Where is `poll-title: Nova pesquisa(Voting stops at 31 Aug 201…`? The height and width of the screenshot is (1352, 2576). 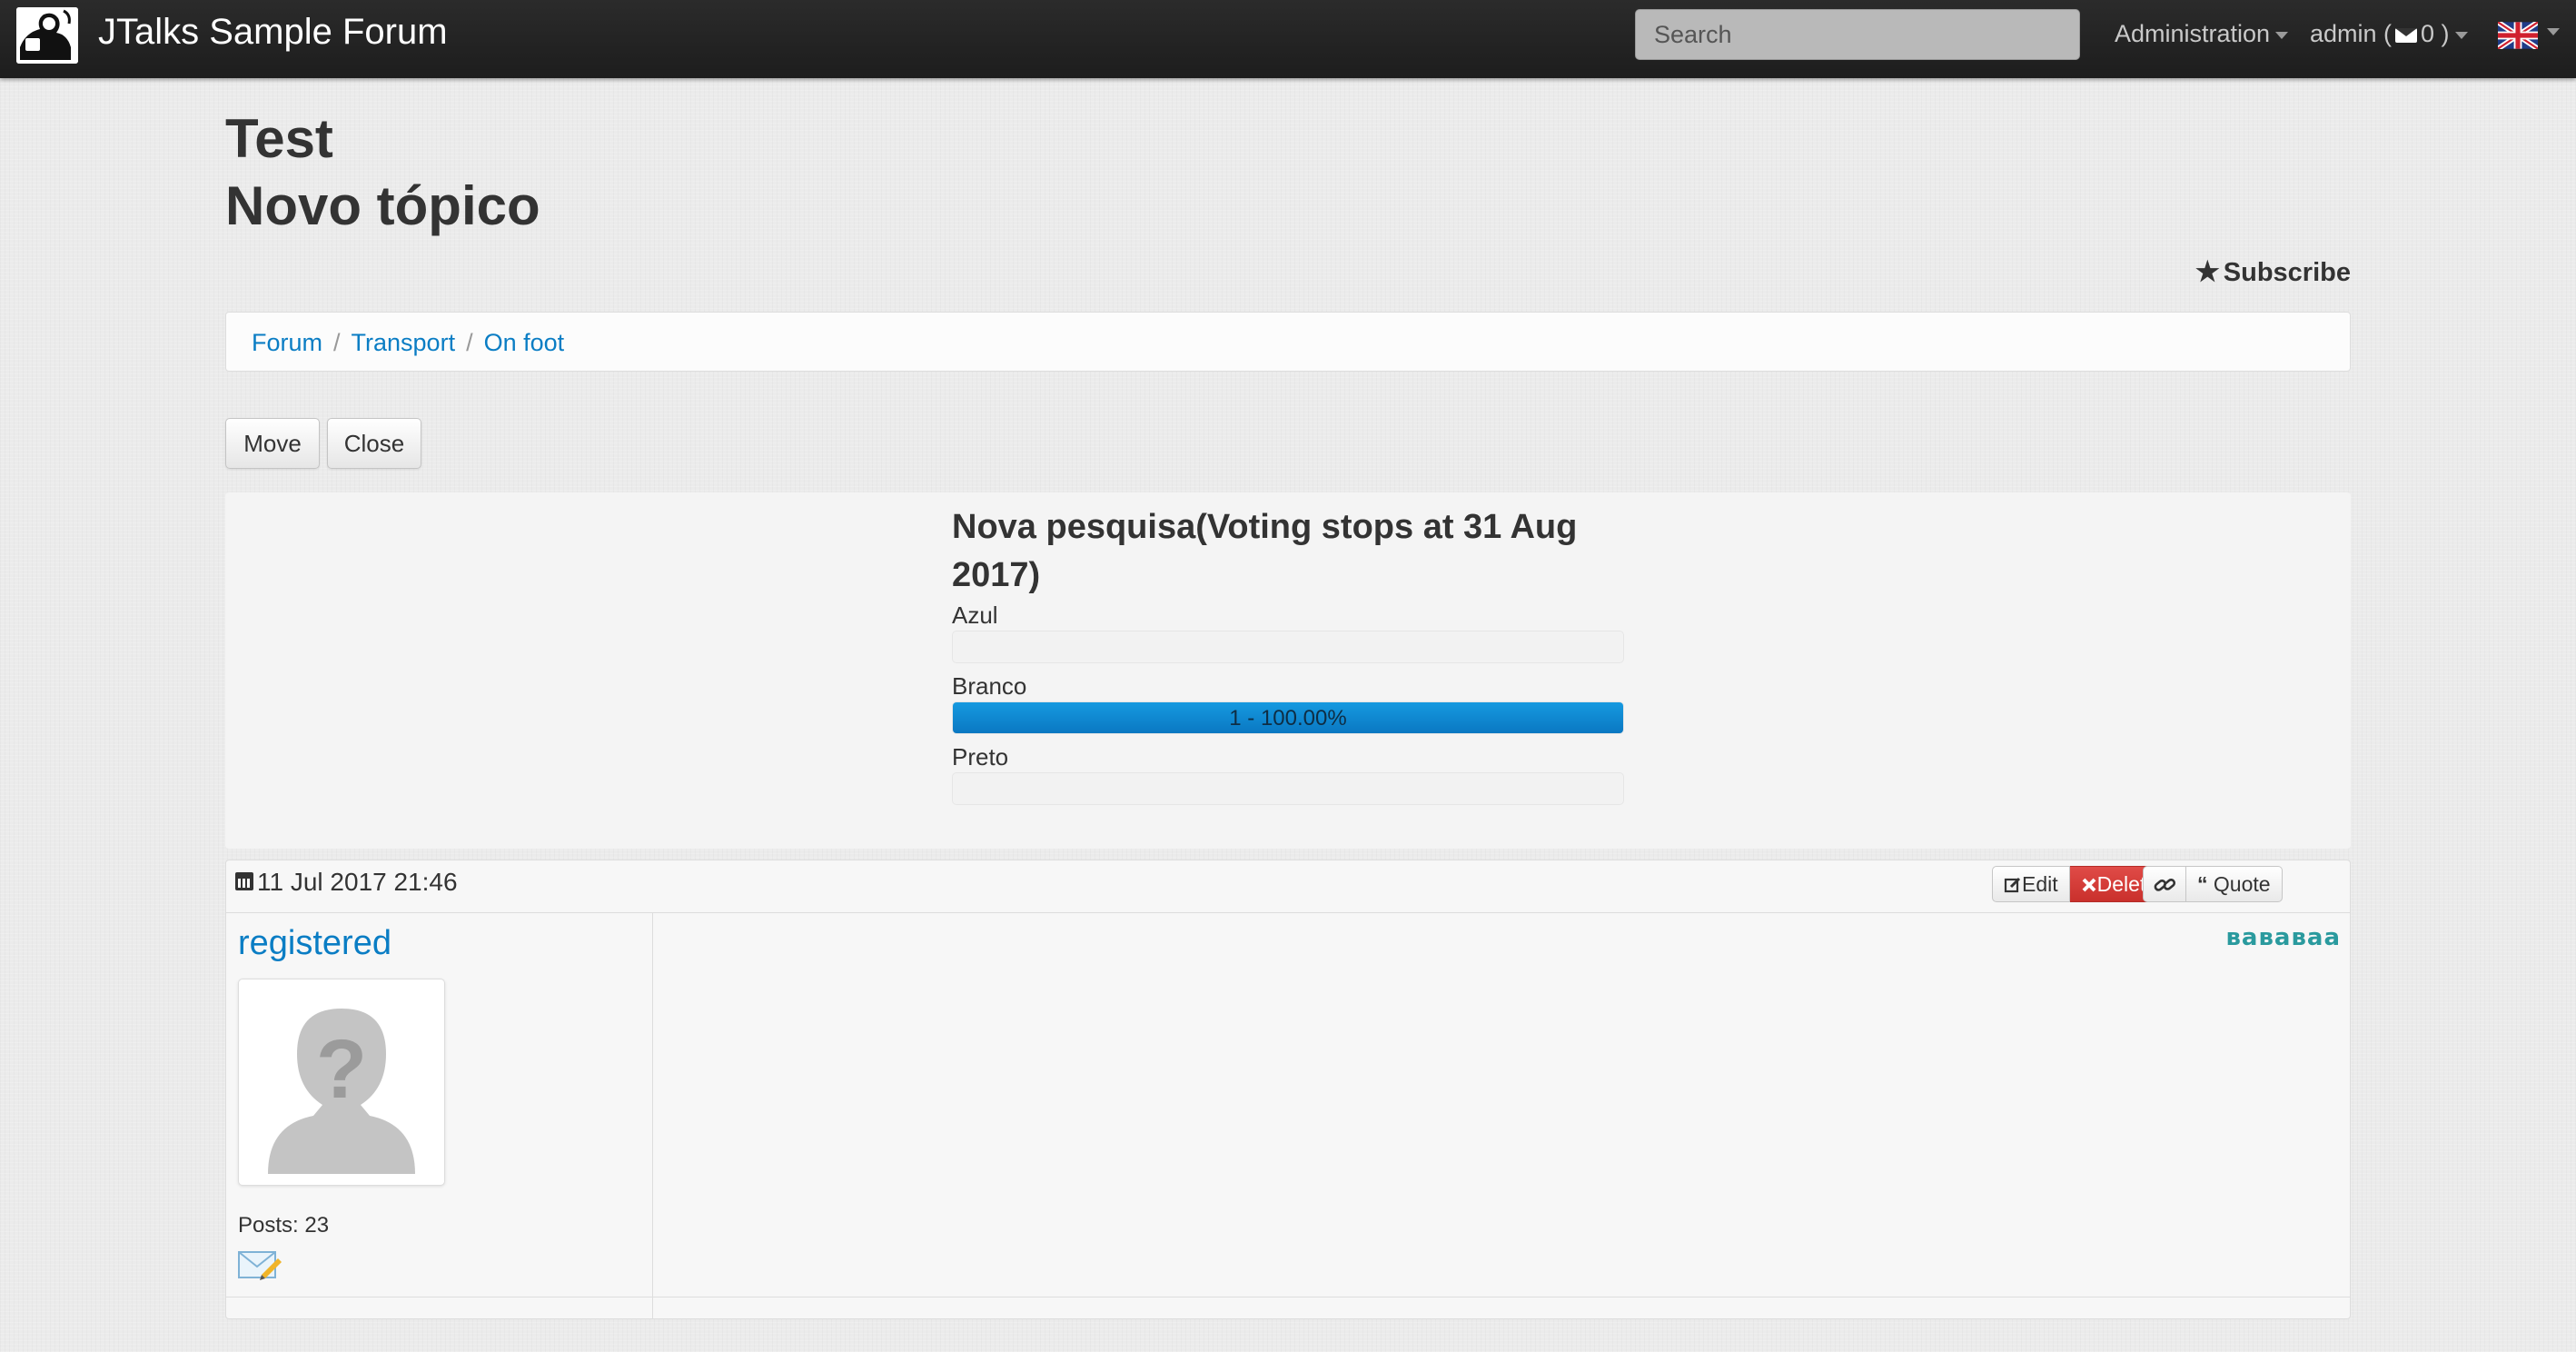
poll-title: Nova pesquisa(Voting stops at 31 Aug 201… is located at coordinates (1265, 551).